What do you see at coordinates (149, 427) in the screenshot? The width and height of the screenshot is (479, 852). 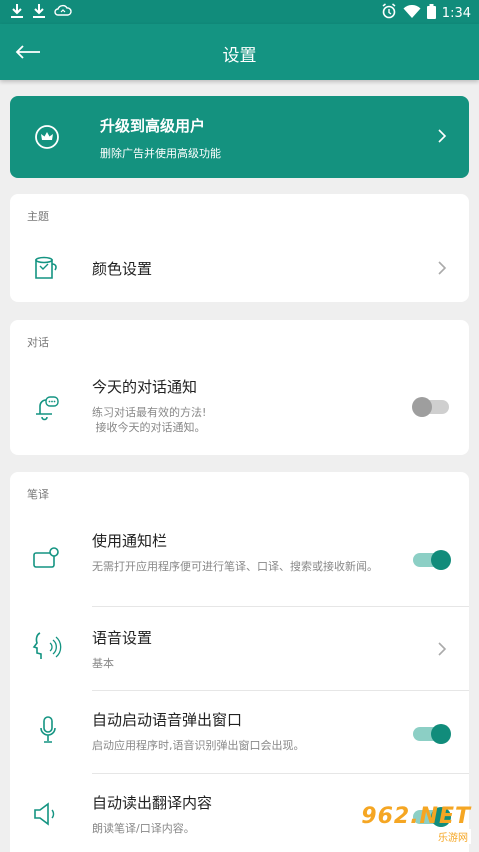 I see `daily-dialog-desc-line2: 接收今天的对话通知。` at bounding box center [149, 427].